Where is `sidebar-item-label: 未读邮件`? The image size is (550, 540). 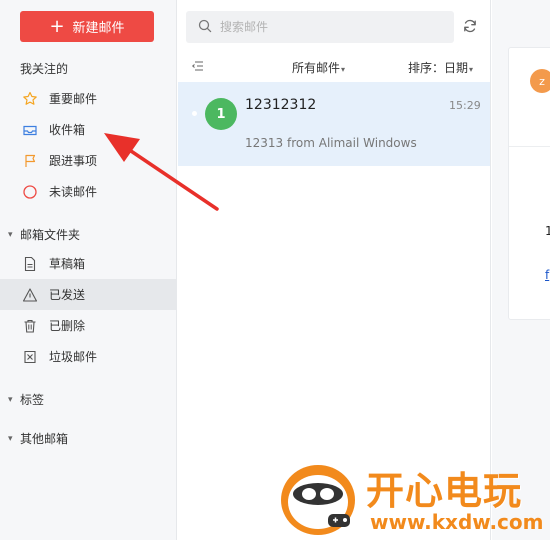 sidebar-item-label: 未读邮件 is located at coordinates (73, 192).